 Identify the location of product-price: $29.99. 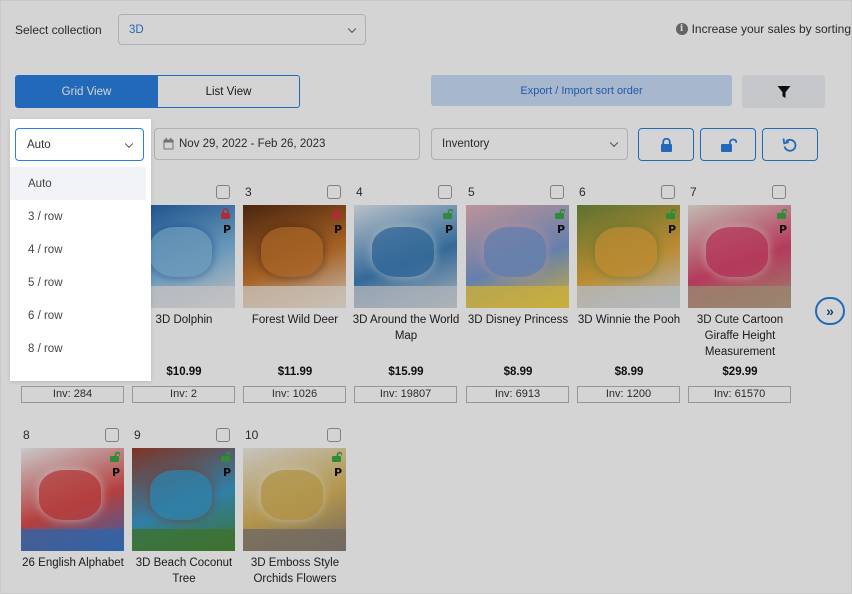
(740, 372).